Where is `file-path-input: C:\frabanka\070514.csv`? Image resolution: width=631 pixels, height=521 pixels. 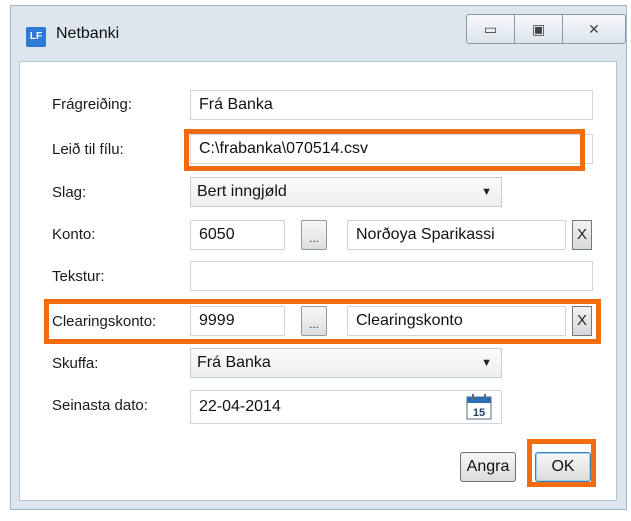 file-path-input: C:\frabanka\070514.csv is located at coordinates (391, 149).